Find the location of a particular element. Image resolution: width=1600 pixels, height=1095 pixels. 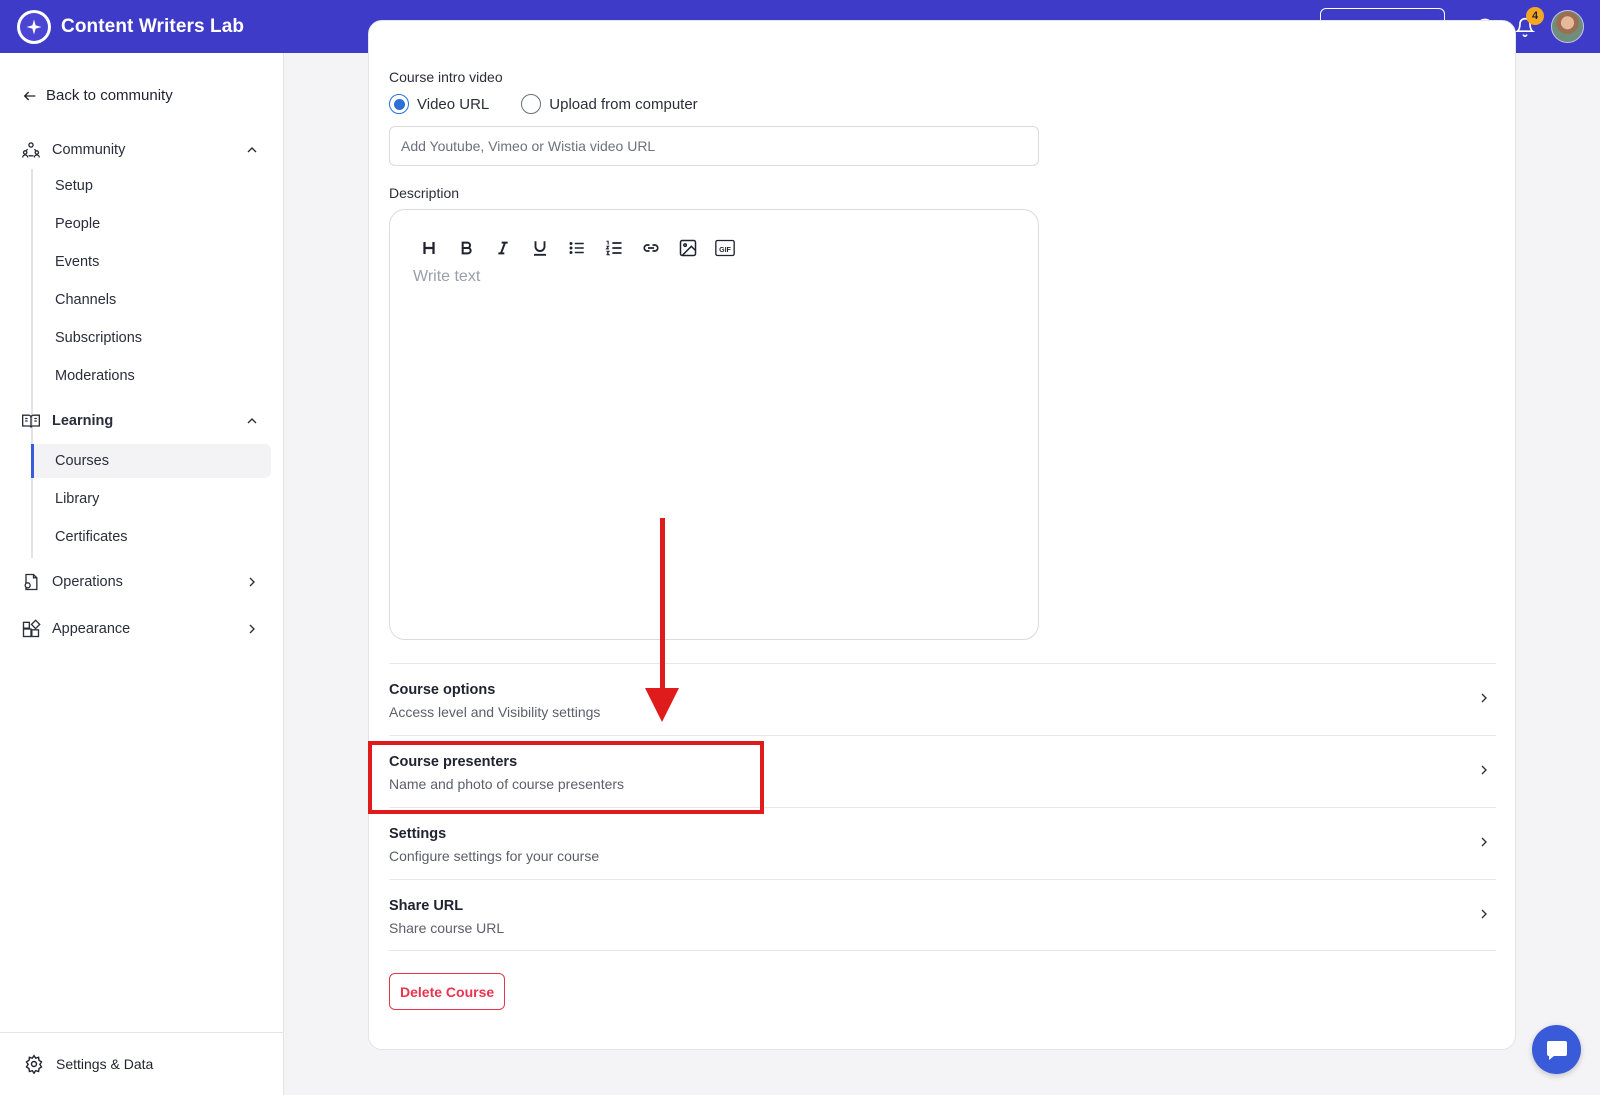

radio-video-url: Video URL is located at coordinates (439, 104).